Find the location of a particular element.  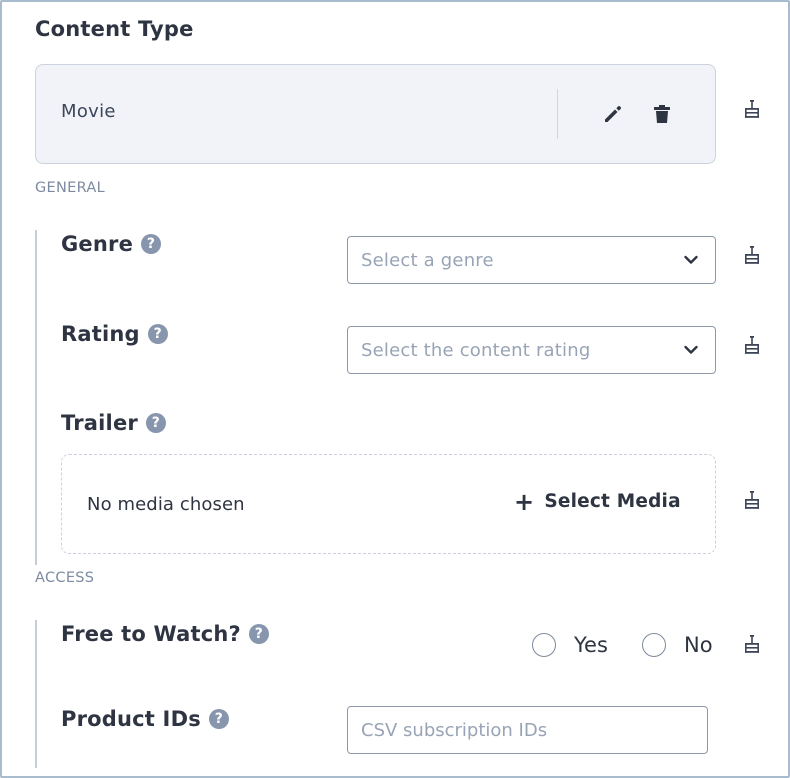

free-to-watch-label-text: Free to Watch? is located at coordinates (151, 634).